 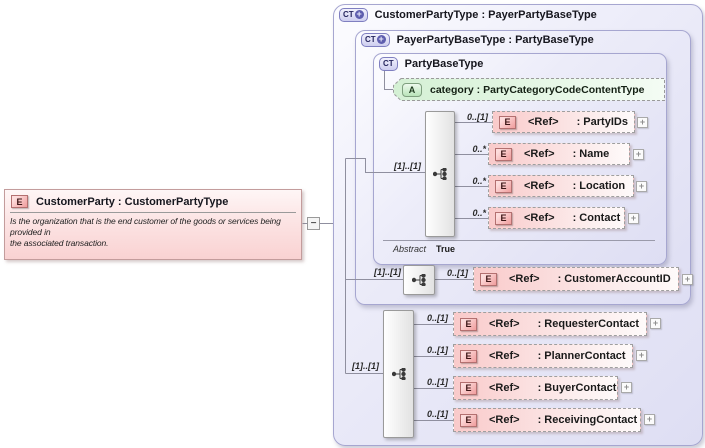 I want to click on element-ref-receiving-contact: E <Ref> : ReceivingContact, so click(x=547, y=420).